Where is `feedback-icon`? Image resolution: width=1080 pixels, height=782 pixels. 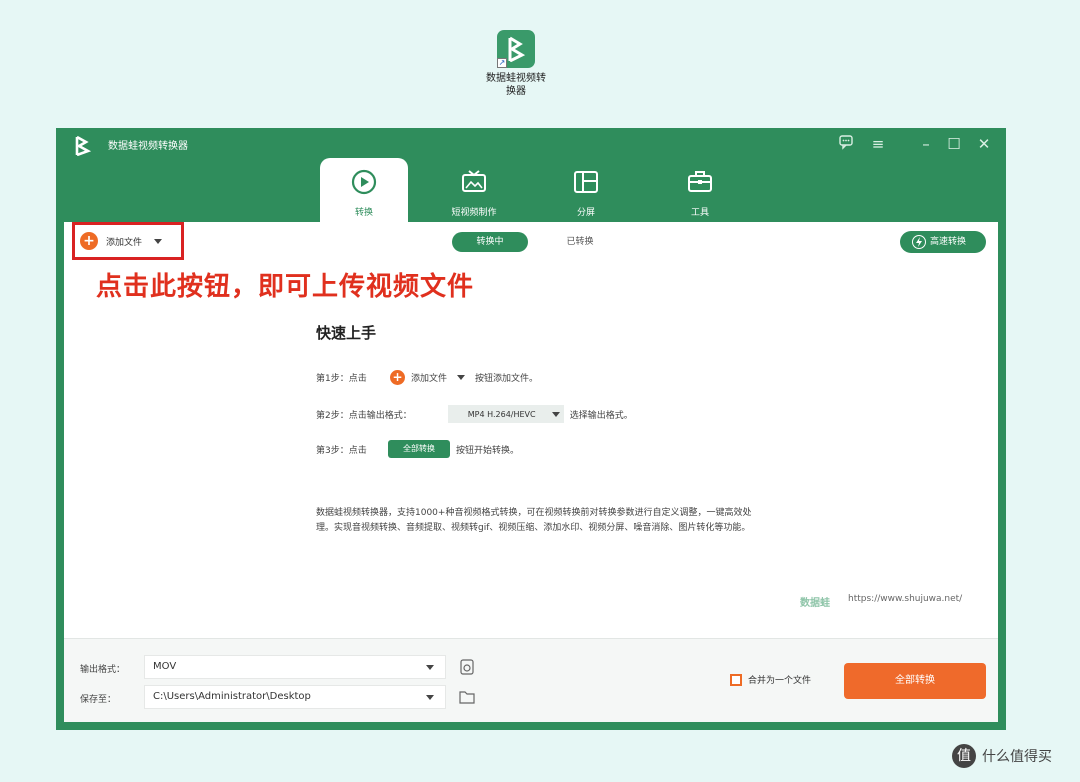
feedback-icon is located at coordinates (846, 144).